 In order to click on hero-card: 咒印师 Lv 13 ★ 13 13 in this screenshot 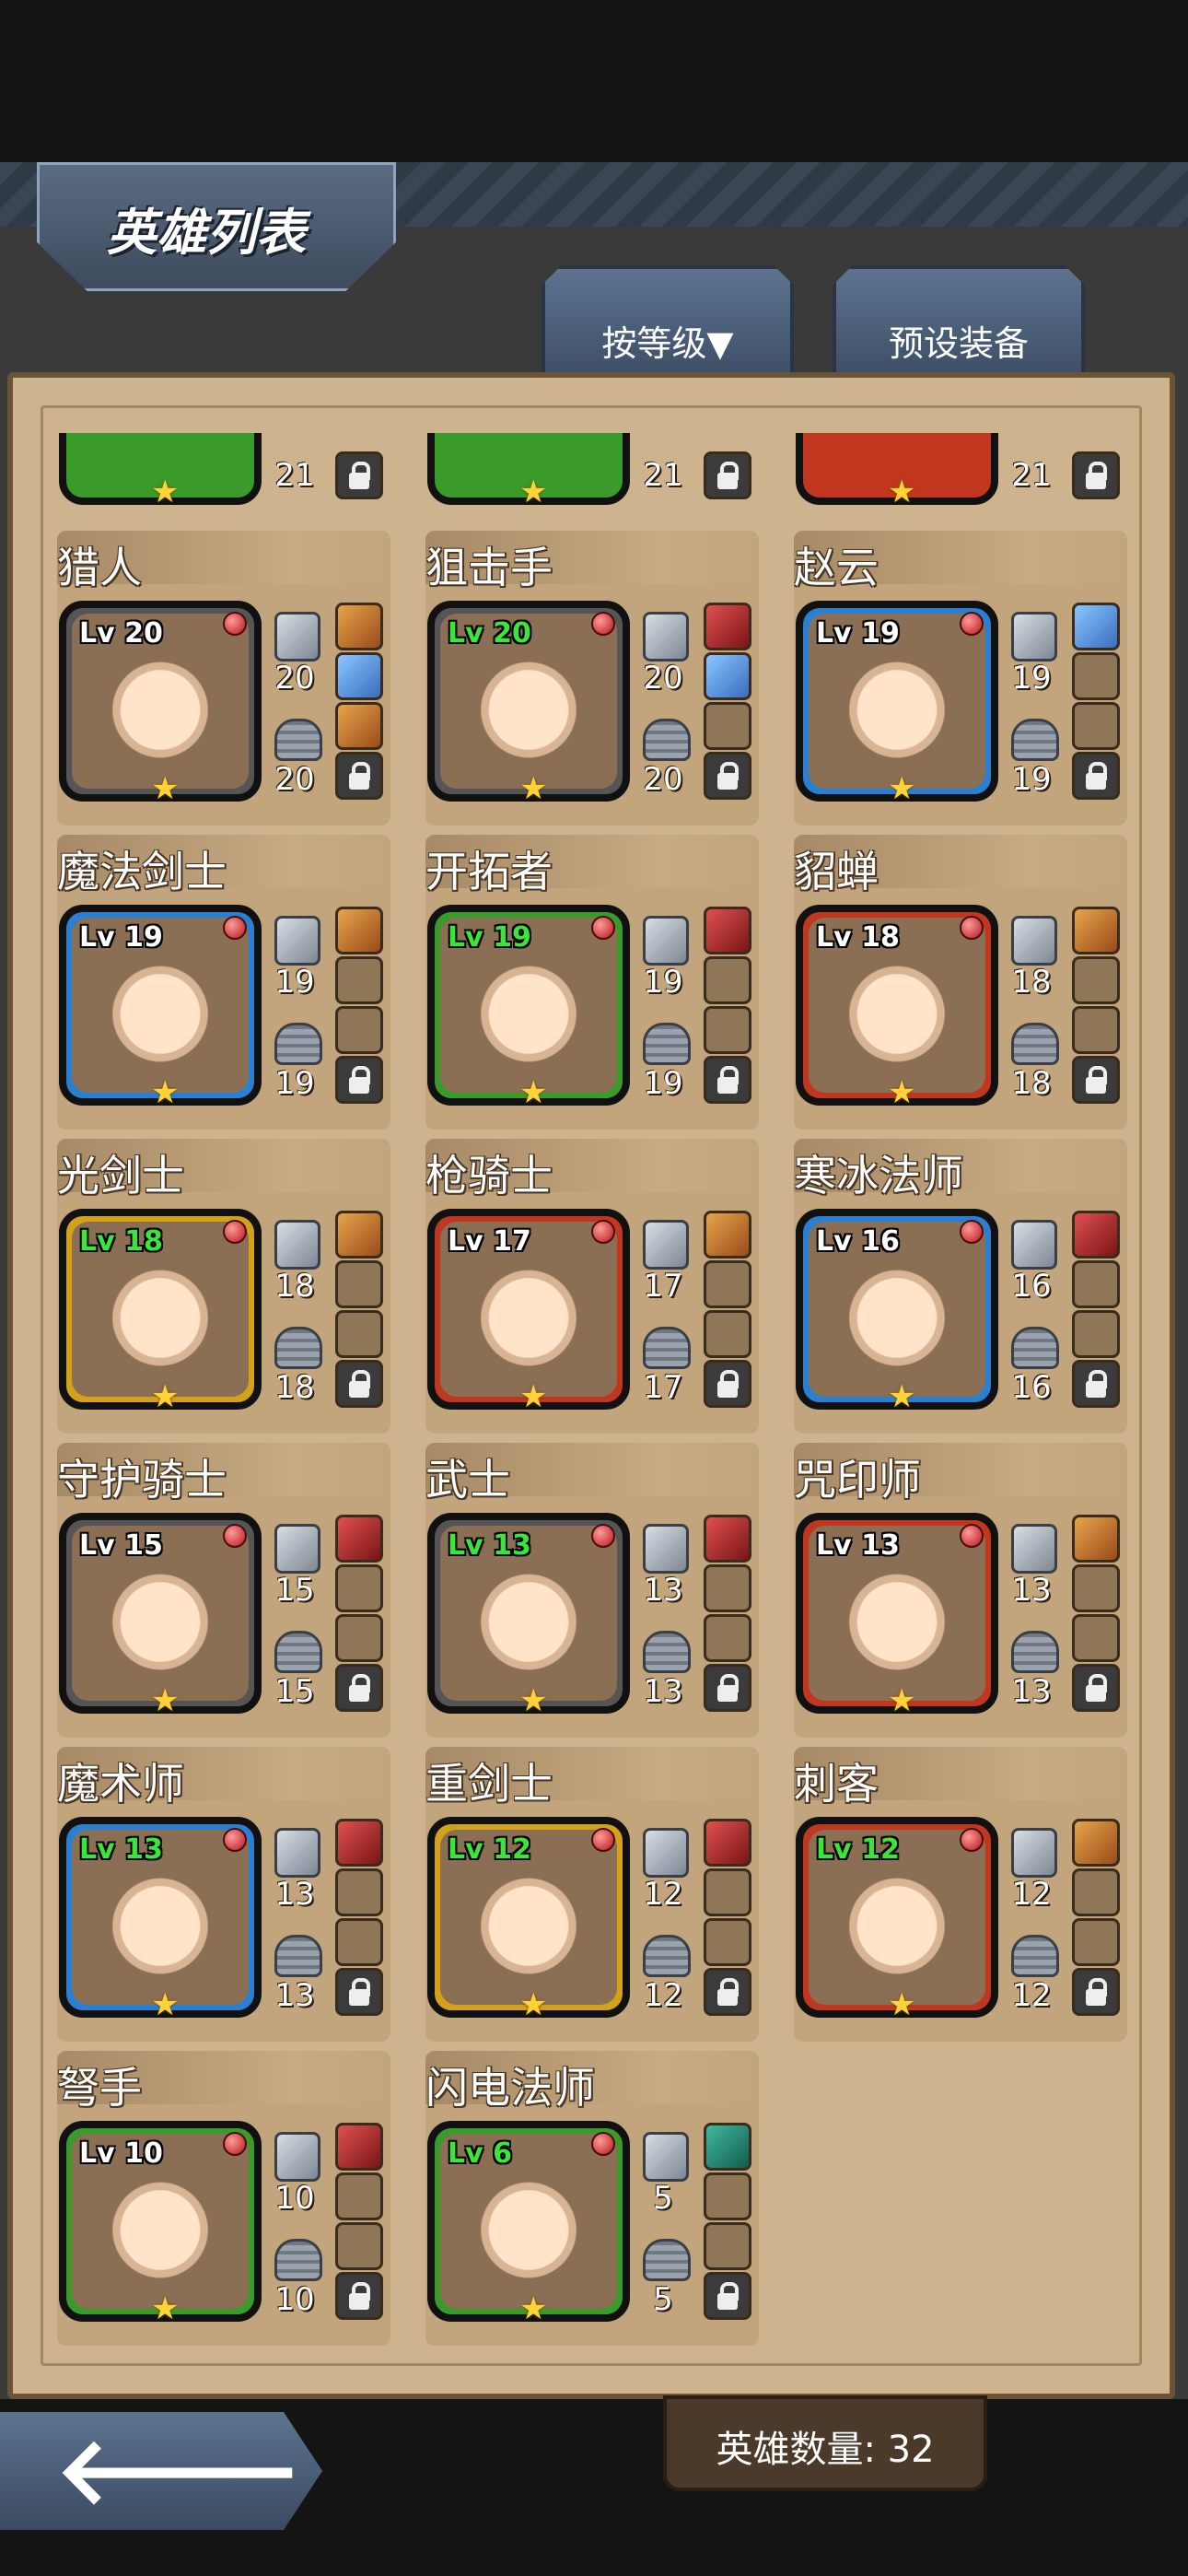, I will do `click(961, 1590)`.